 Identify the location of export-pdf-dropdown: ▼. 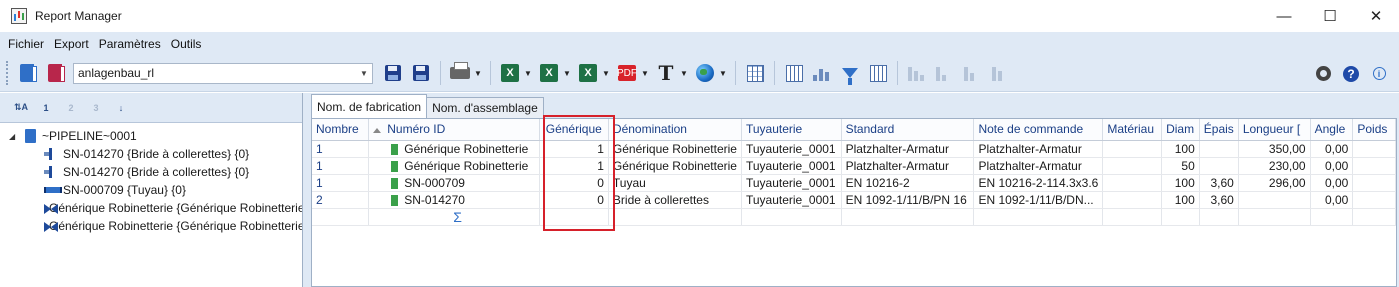
(645, 73).